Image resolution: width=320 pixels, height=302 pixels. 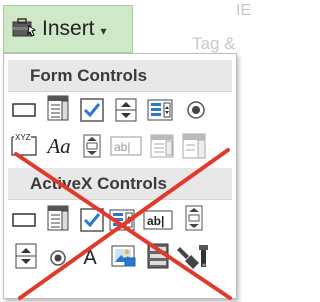 I want to click on activex-label-text: A, so click(x=90, y=257).